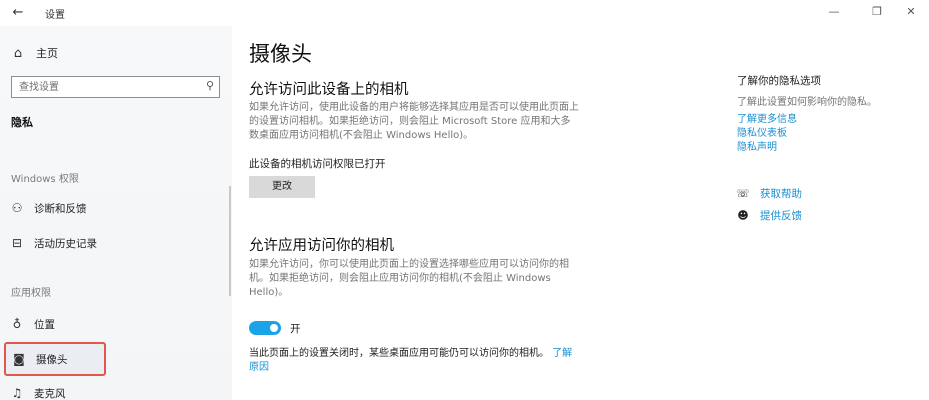 The width and height of the screenshot is (929, 400). I want to click on feedback-icon: ☻, so click(743, 215).